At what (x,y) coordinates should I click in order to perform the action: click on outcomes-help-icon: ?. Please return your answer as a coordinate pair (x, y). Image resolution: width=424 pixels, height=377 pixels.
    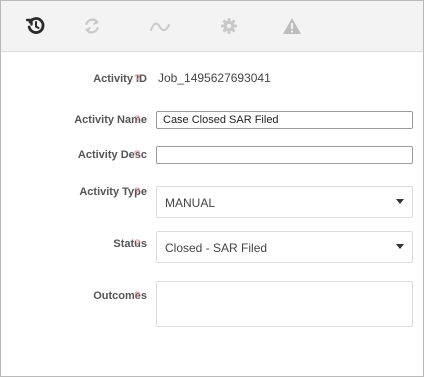
    Looking at the image, I should click on (137, 296).